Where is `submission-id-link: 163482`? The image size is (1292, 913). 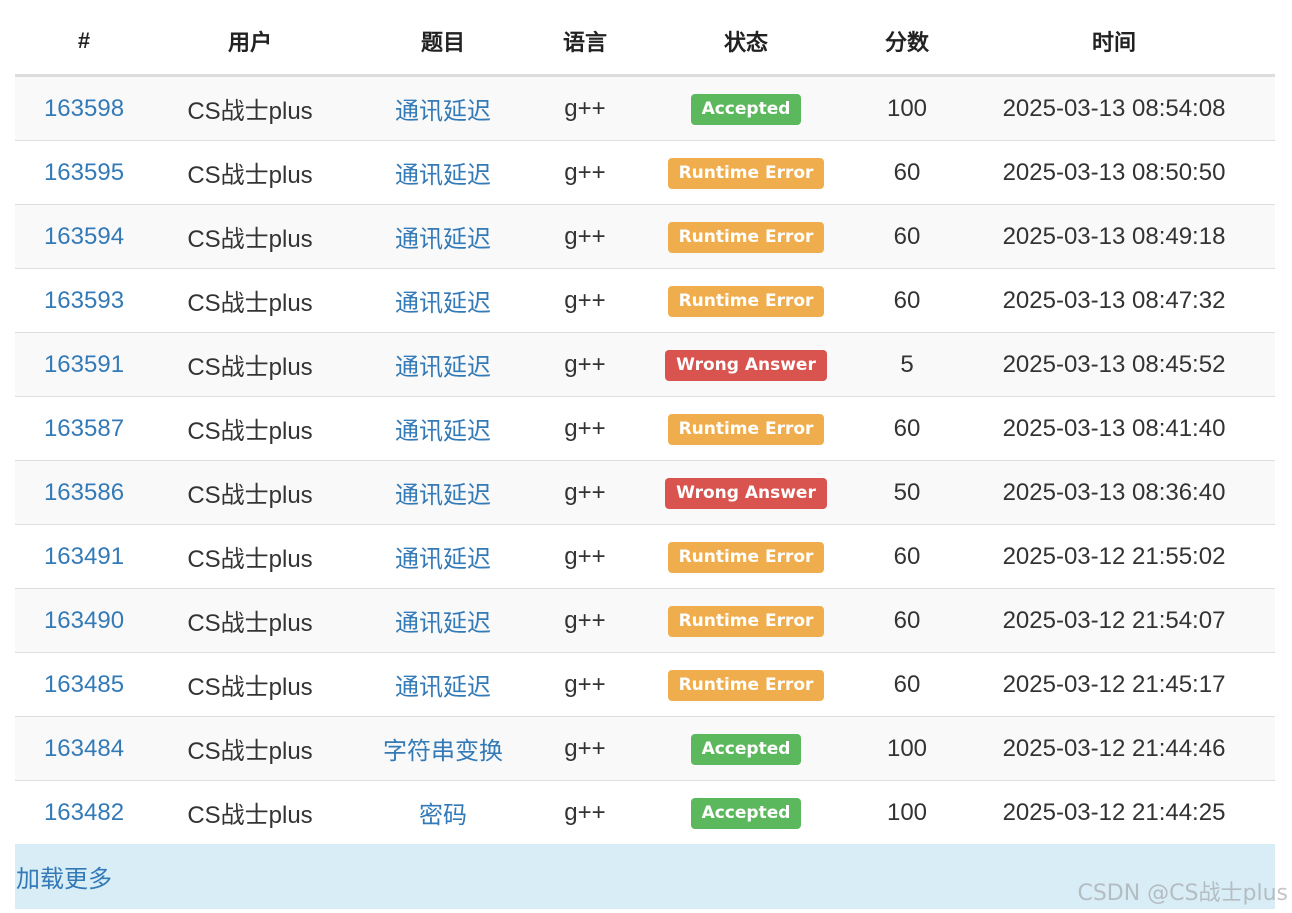
submission-id-link: 163482 is located at coordinates (84, 812).